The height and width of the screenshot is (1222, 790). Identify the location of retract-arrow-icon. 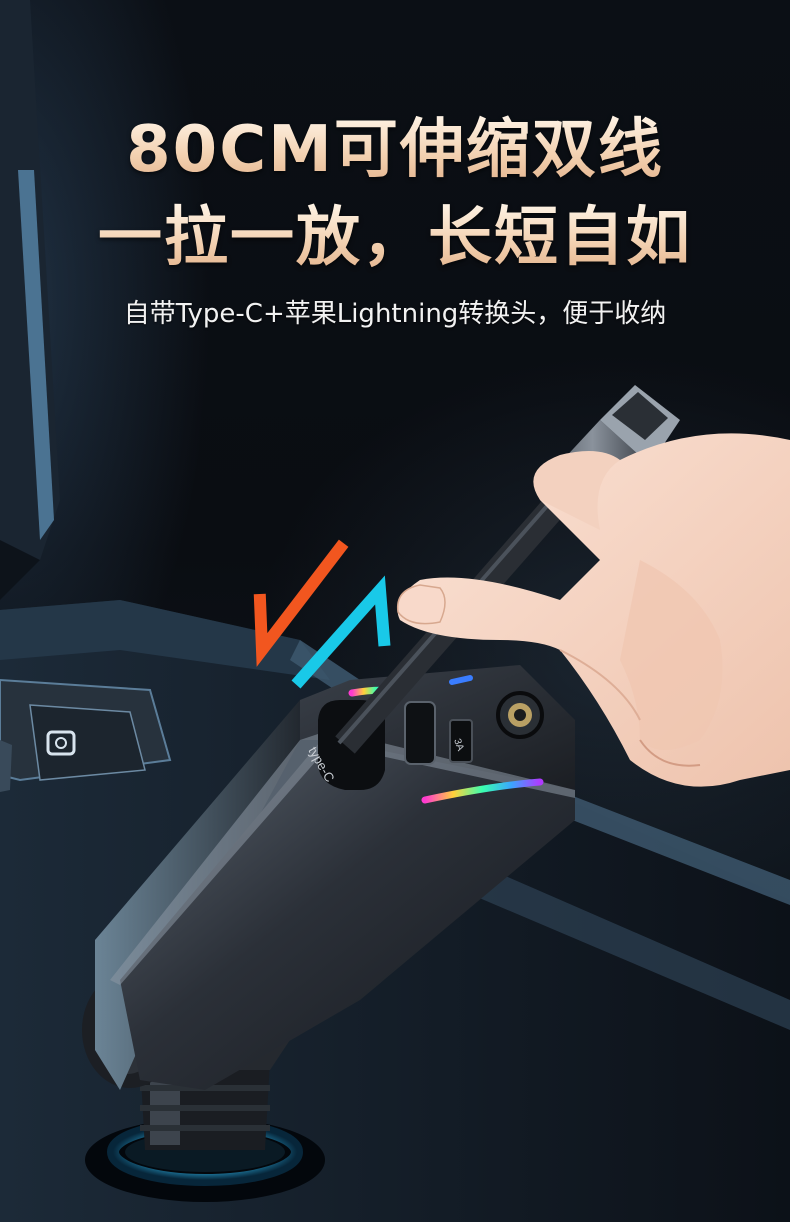
(341, 632).